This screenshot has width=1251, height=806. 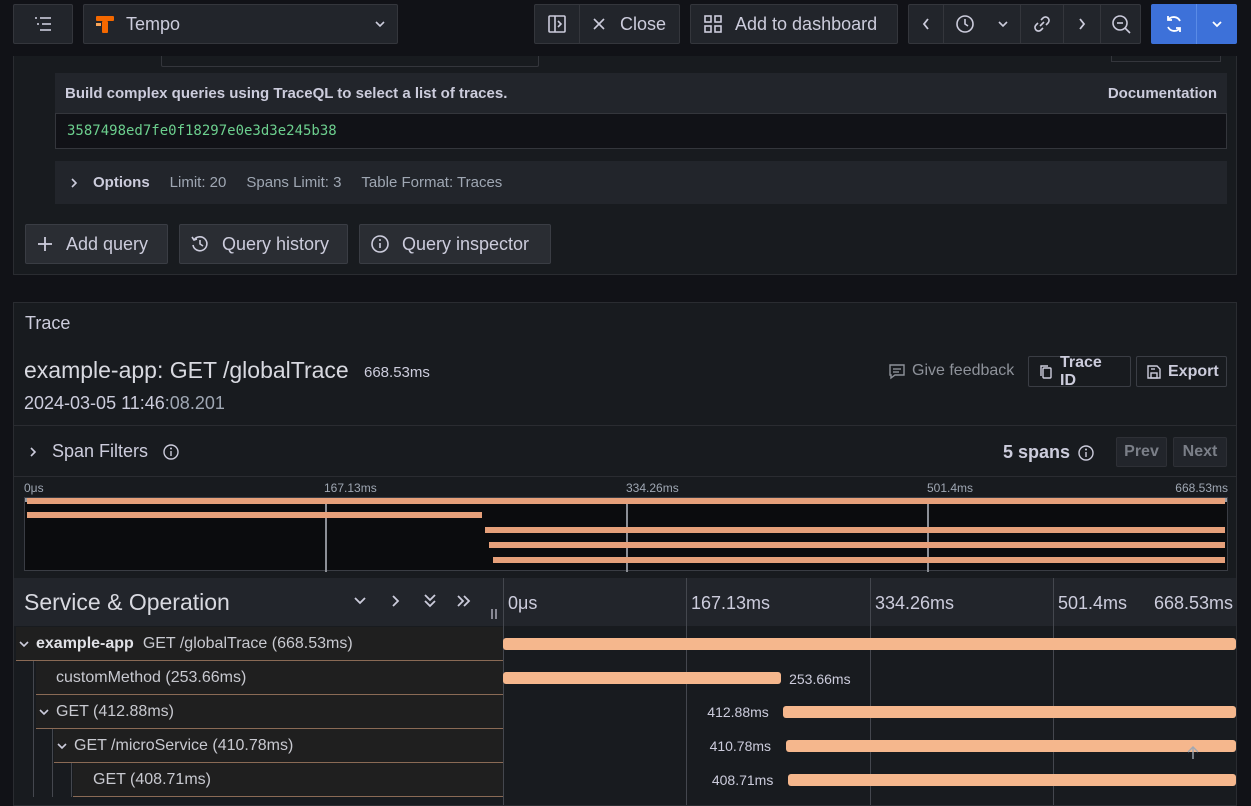 What do you see at coordinates (1082, 24) in the screenshot?
I see `time-forward-button` at bounding box center [1082, 24].